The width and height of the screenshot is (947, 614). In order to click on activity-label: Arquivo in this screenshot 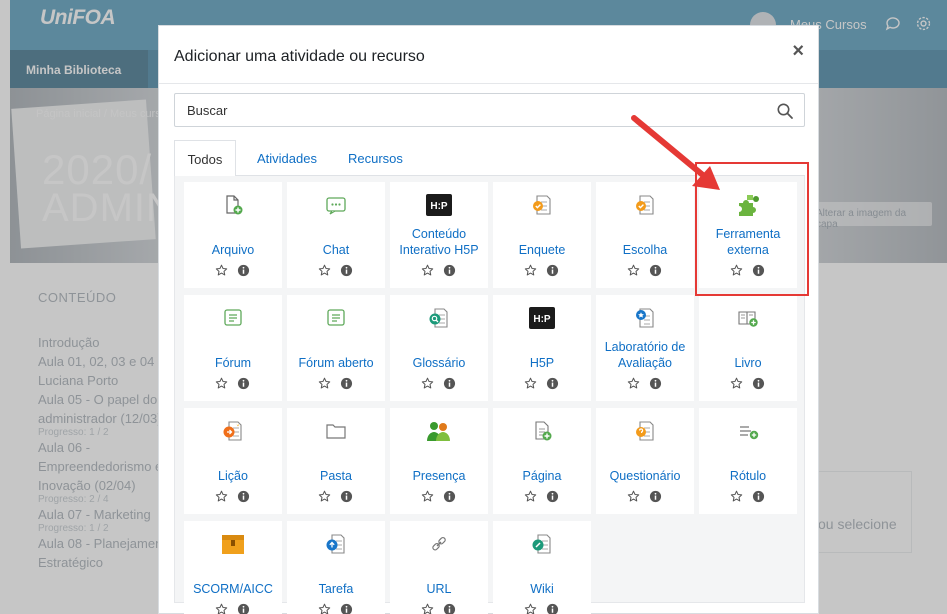, I will do `click(233, 250)`.